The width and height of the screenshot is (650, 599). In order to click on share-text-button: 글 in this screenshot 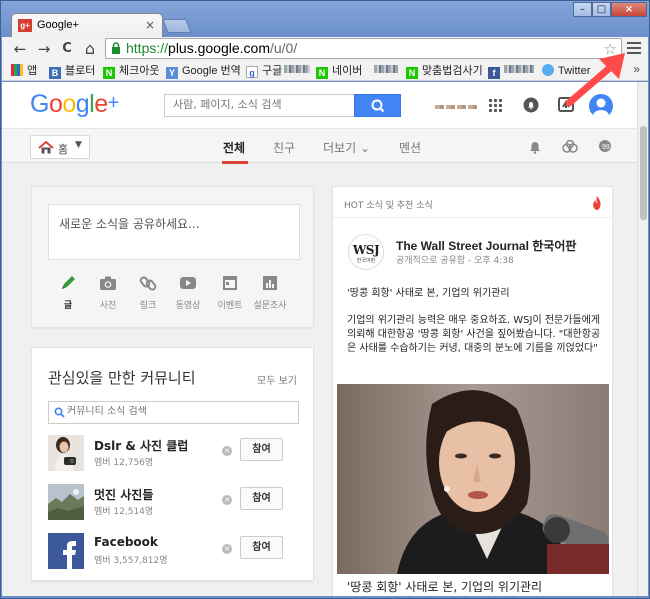, I will do `click(68, 293)`.